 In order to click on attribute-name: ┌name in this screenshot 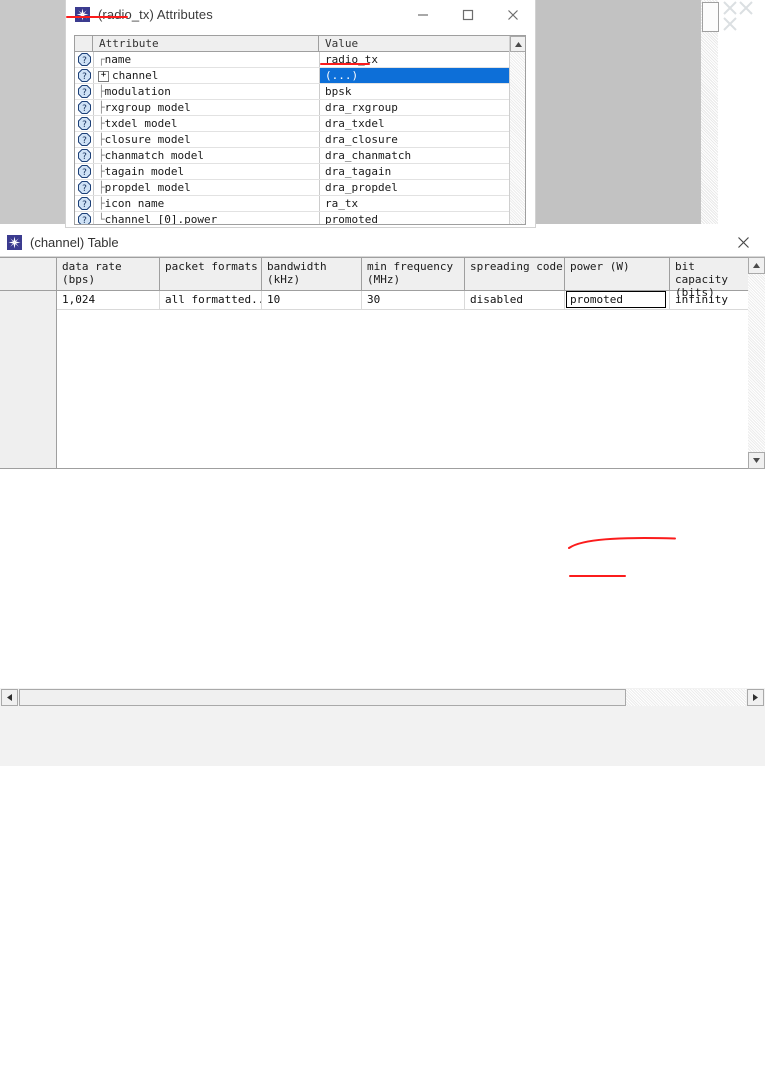, I will do `click(207, 59)`.